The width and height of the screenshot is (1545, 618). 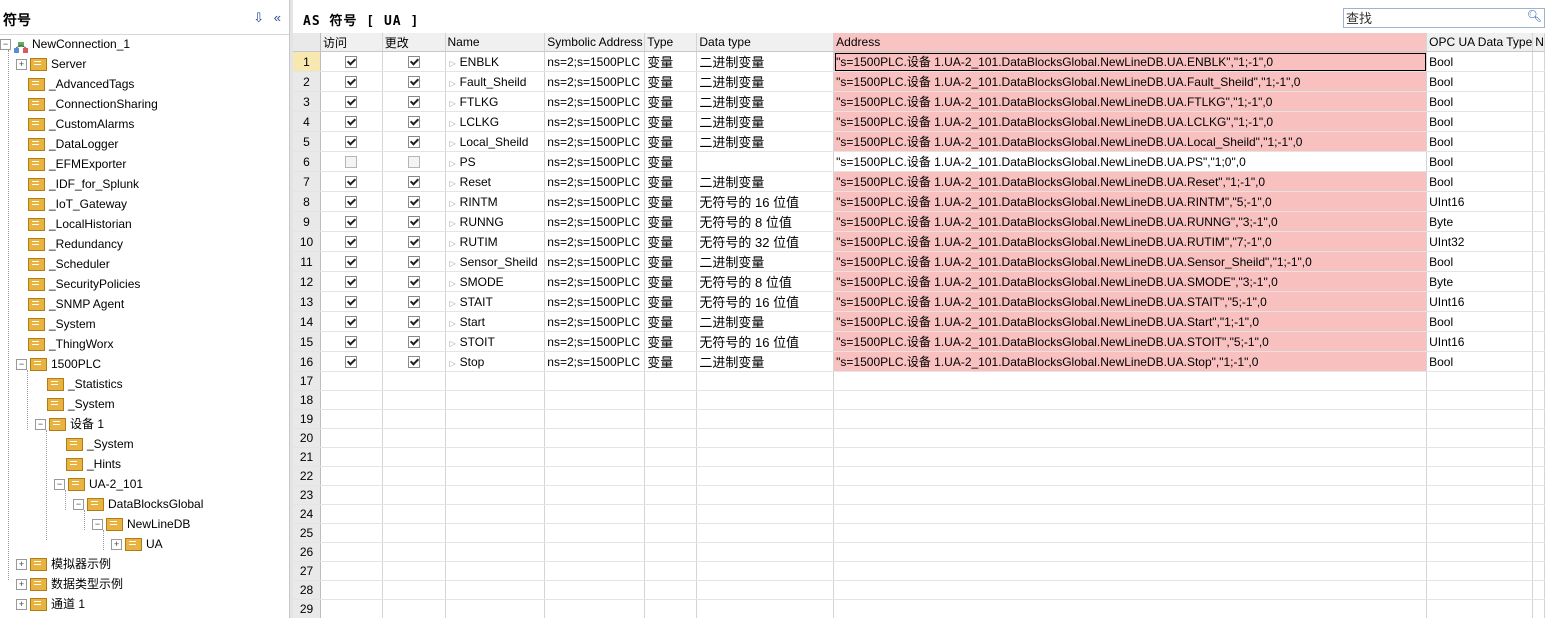 What do you see at coordinates (495, 221) in the screenshot?
I see `name-cell: ▷ RUNNG` at bounding box center [495, 221].